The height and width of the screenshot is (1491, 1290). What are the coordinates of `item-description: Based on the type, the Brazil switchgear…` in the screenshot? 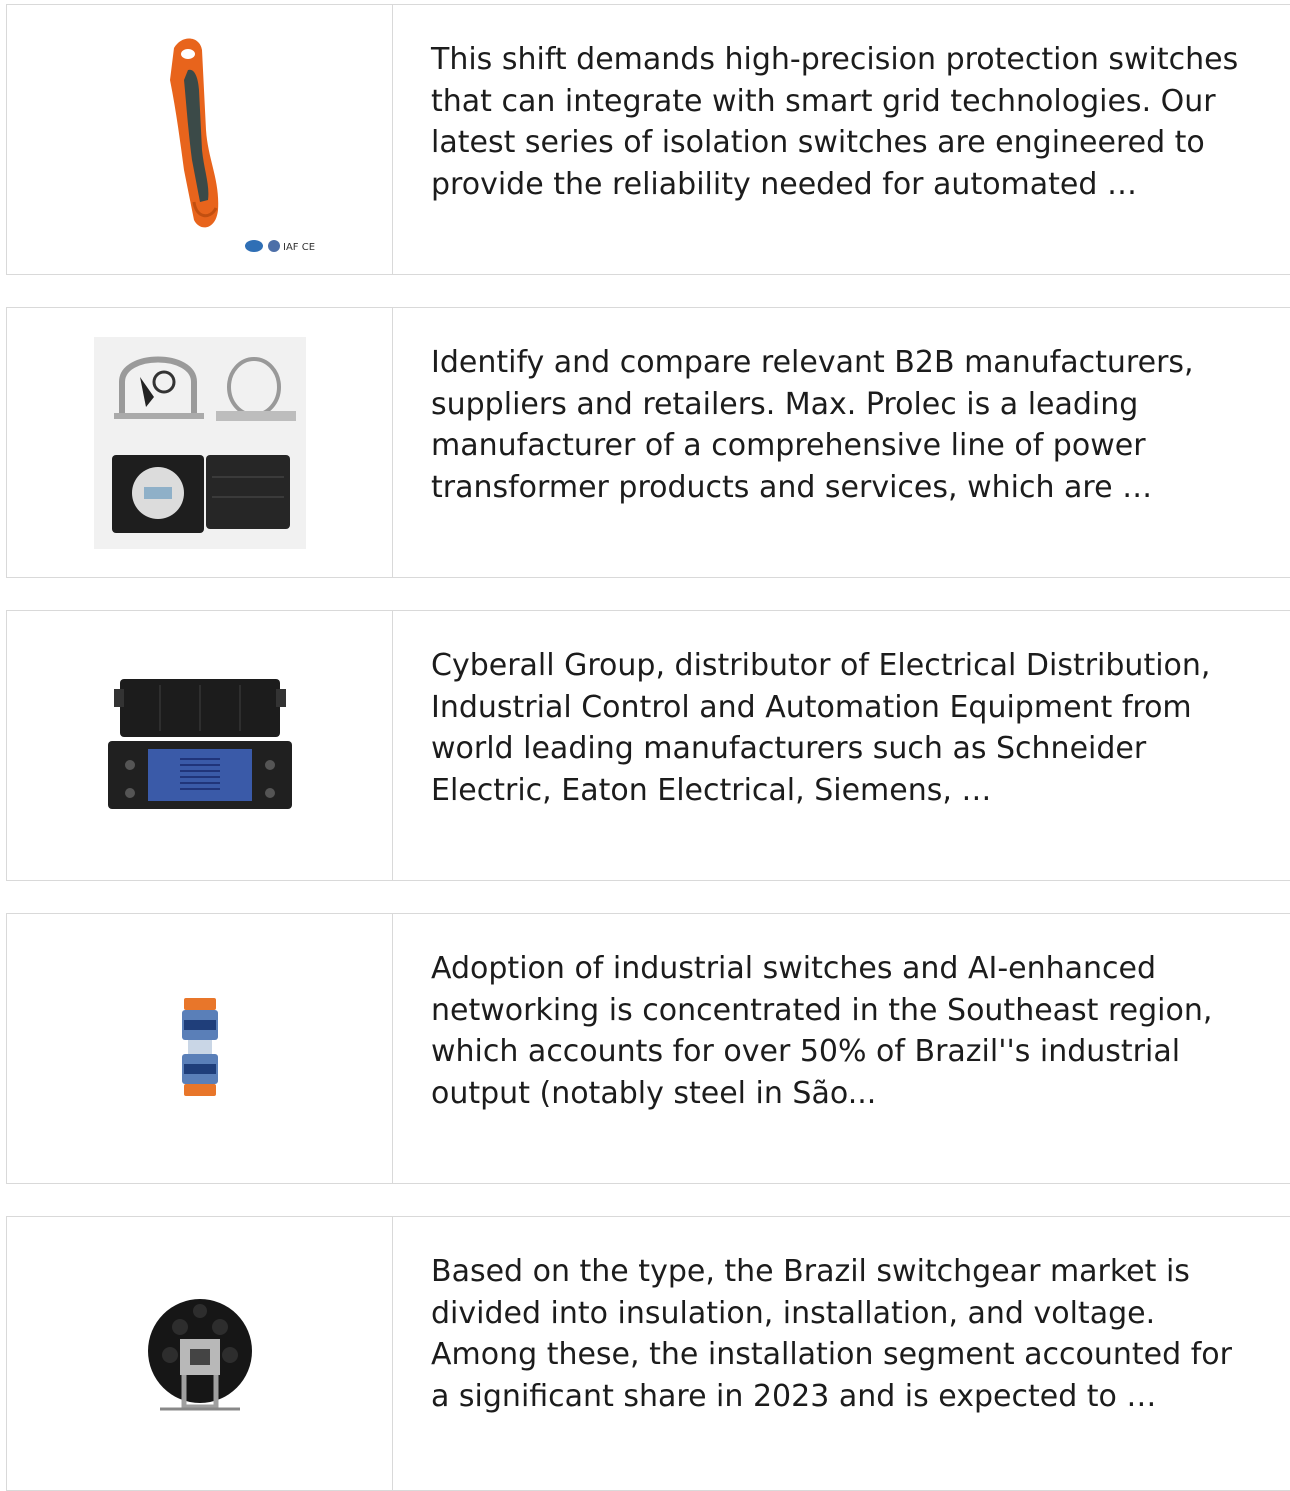 It's located at (831, 1334).